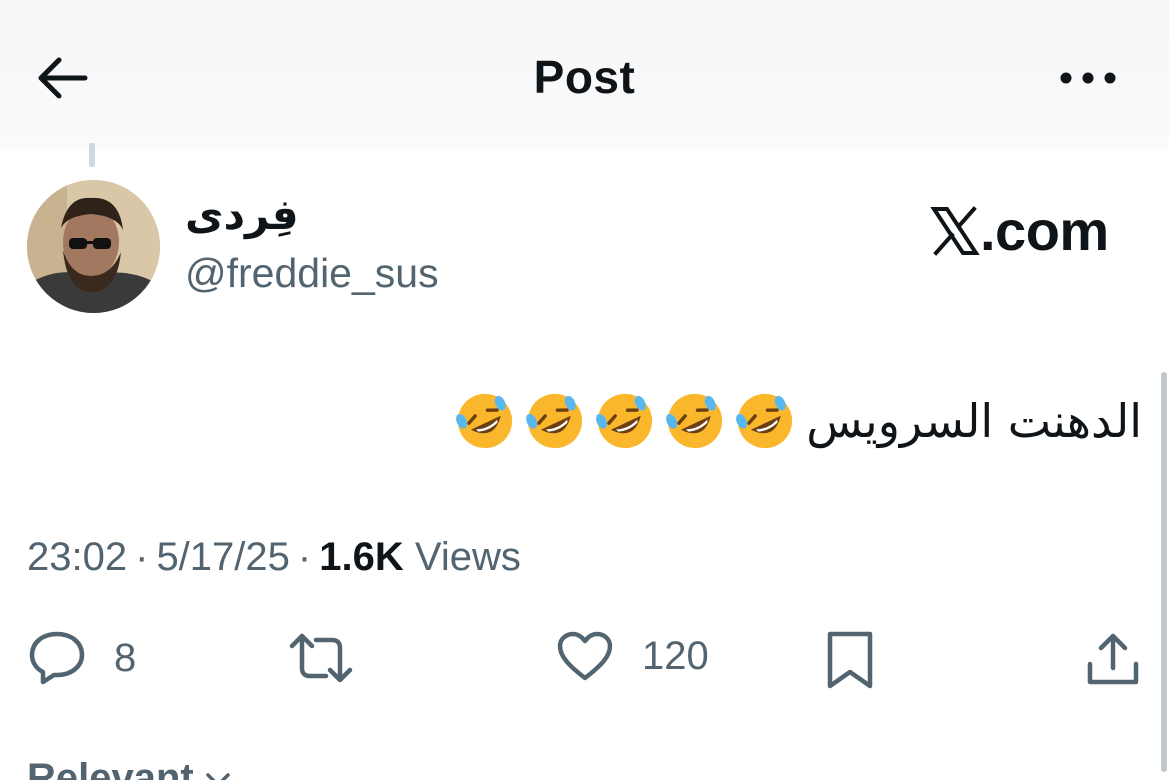 Image resolution: width=1169 pixels, height=780 pixels. Describe the element at coordinates (974, 421) in the screenshot. I see `post-text: الدهنت السرويس` at that location.